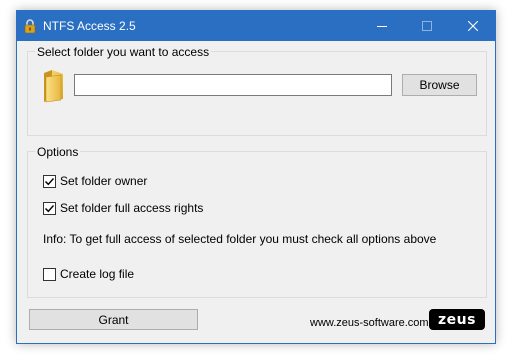  I want to click on close-icon, so click(472, 26).